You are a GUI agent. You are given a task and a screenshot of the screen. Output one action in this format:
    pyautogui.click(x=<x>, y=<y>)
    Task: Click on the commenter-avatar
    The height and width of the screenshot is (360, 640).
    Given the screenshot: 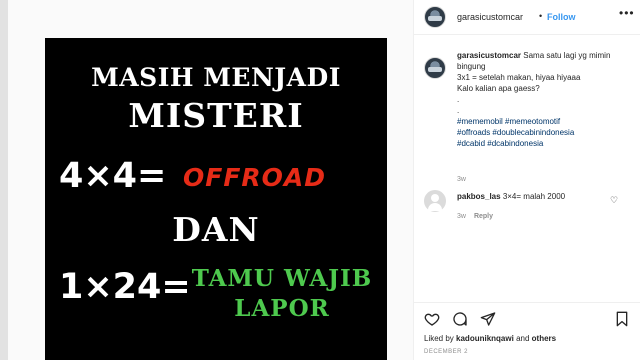 What is the action you would take?
    pyautogui.click(x=435, y=201)
    